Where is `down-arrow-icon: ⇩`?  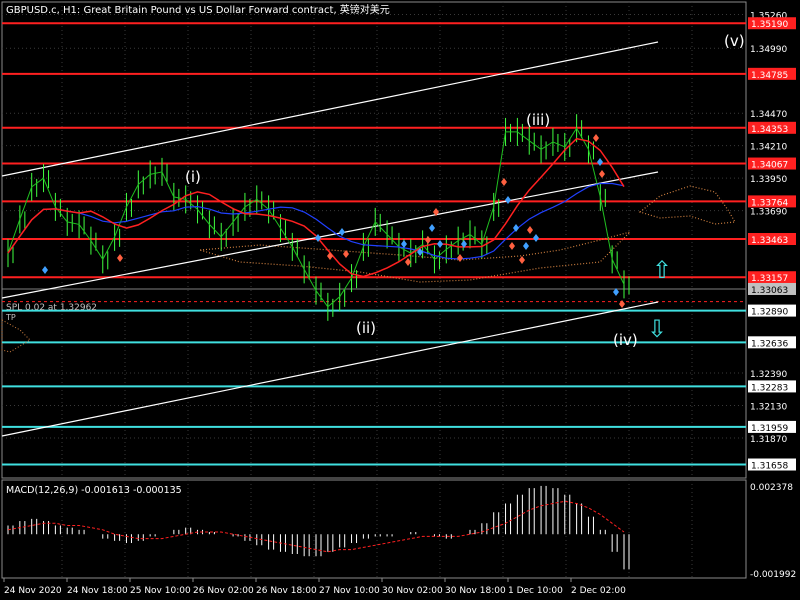
down-arrow-icon: ⇩ is located at coordinates (657, 329).